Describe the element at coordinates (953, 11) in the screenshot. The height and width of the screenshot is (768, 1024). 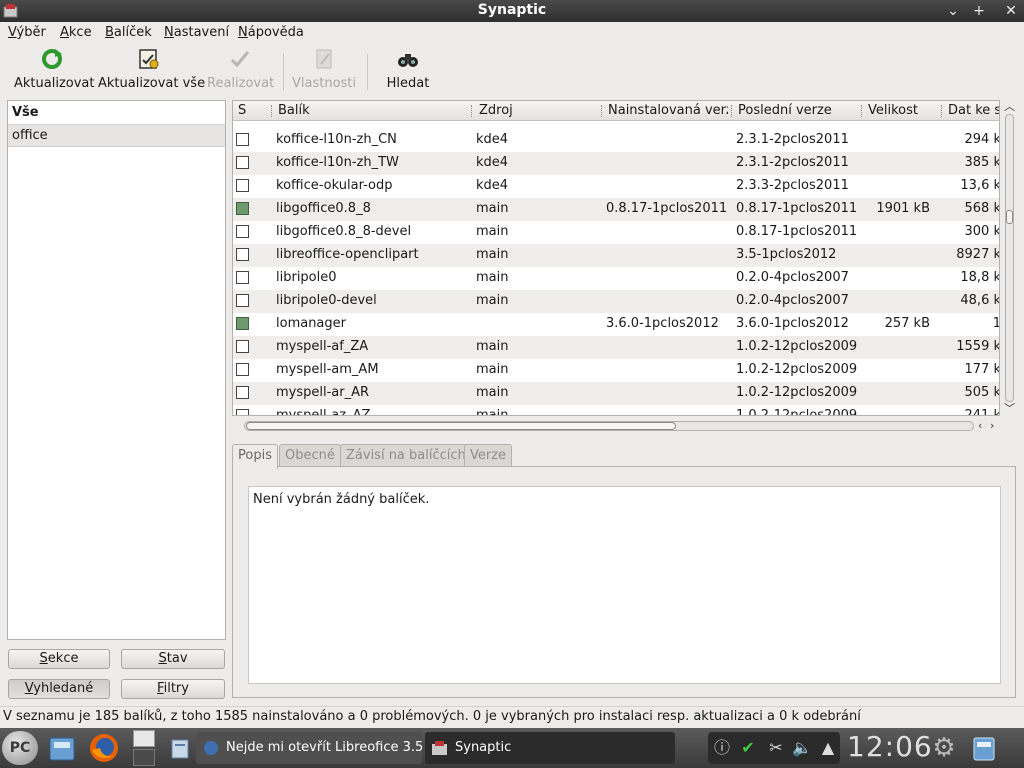
I see `minimize-button: ⌄` at that location.